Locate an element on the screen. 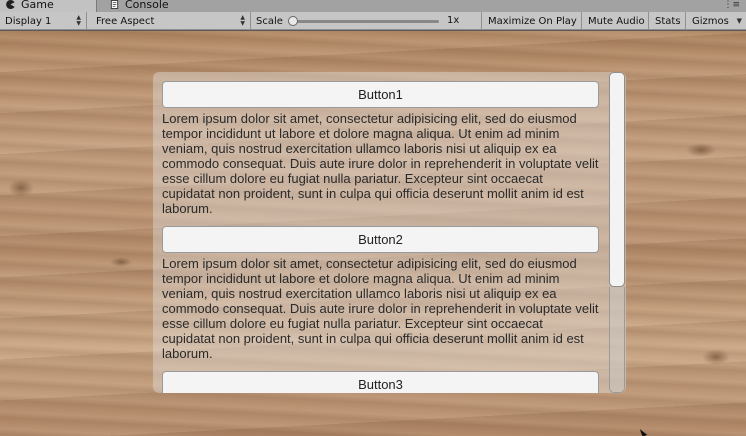 The width and height of the screenshot is (746, 436). tab-game: Game is located at coordinates (48, 6).